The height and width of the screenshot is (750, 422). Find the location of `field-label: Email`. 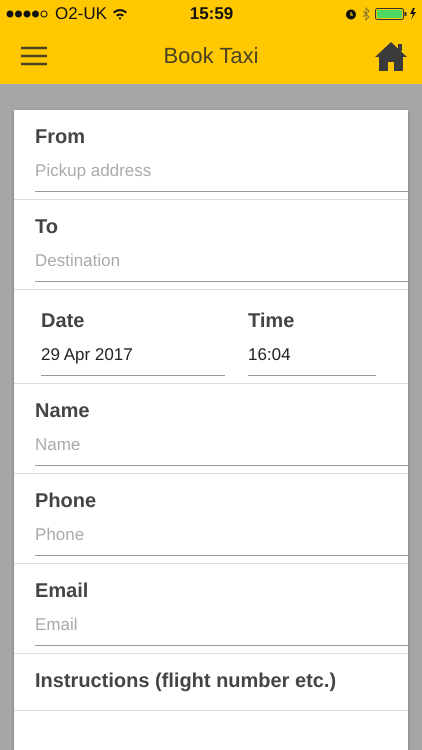

field-label: Email is located at coordinates (62, 591).